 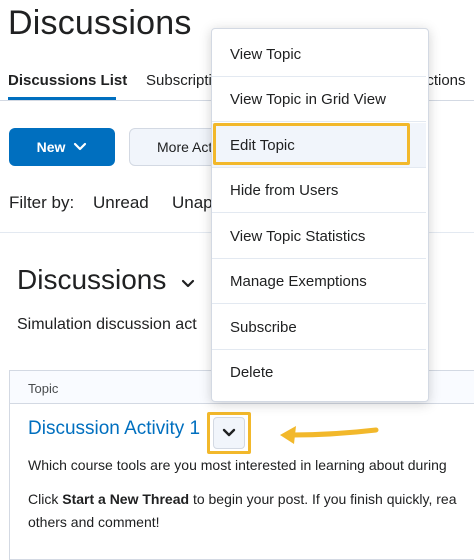 What do you see at coordinates (67, 80) in the screenshot?
I see `tab-discussions-list: Discussions List` at bounding box center [67, 80].